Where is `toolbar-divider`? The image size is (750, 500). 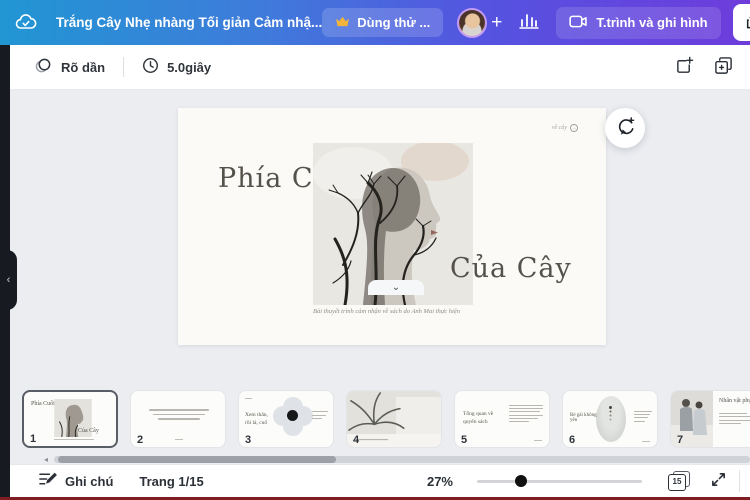
toolbar-divider is located at coordinates (124, 67).